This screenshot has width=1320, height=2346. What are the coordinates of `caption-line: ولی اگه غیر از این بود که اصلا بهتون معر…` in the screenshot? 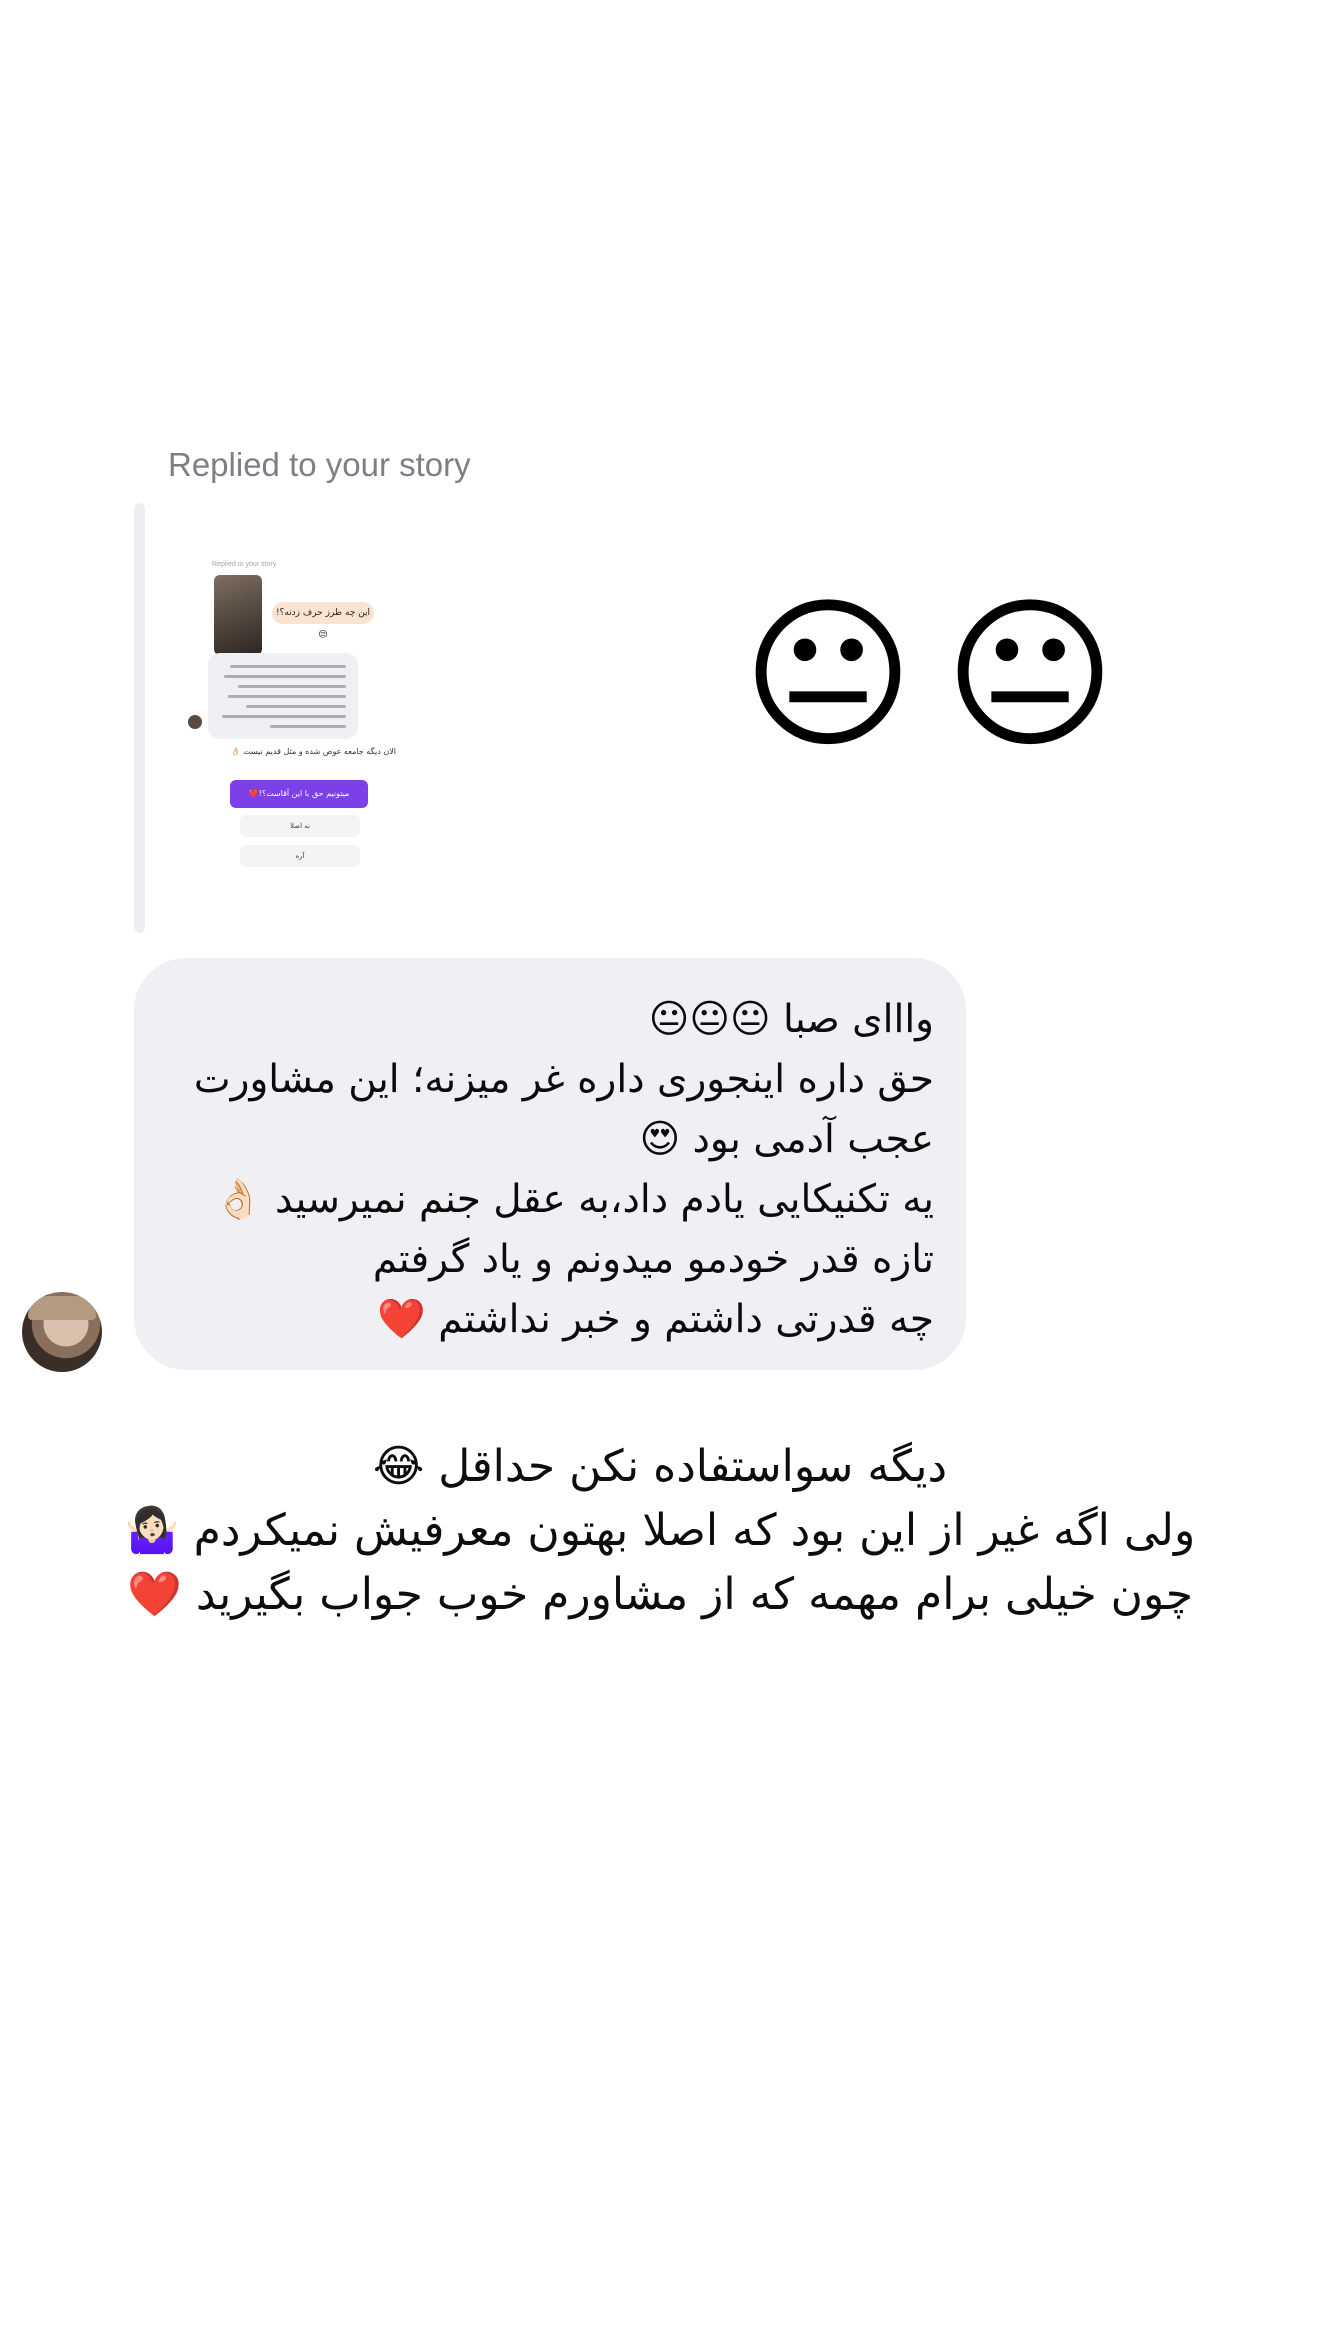 It's located at (660, 1530).